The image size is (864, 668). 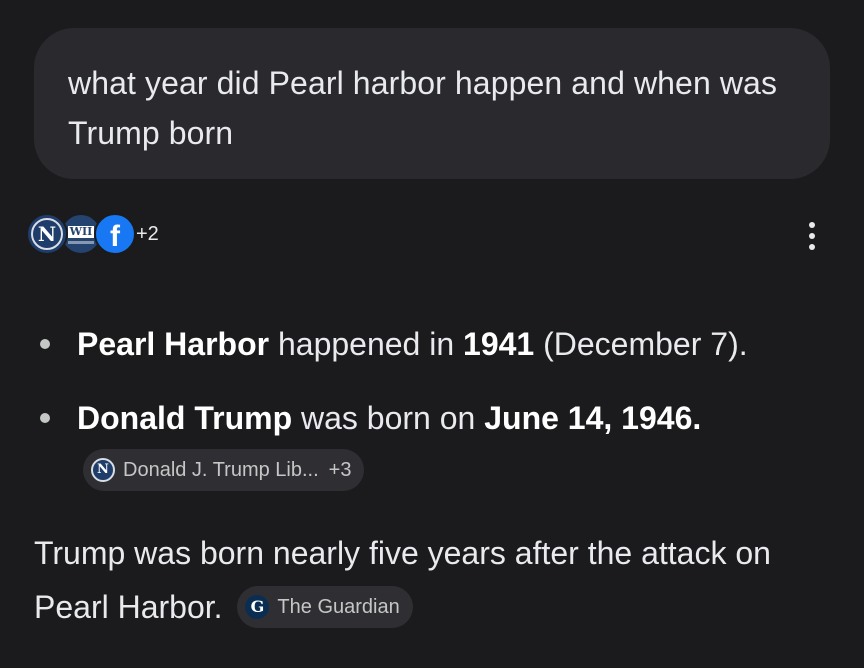 What do you see at coordinates (147, 233) in the screenshot?
I see `sources-extra-count: +2` at bounding box center [147, 233].